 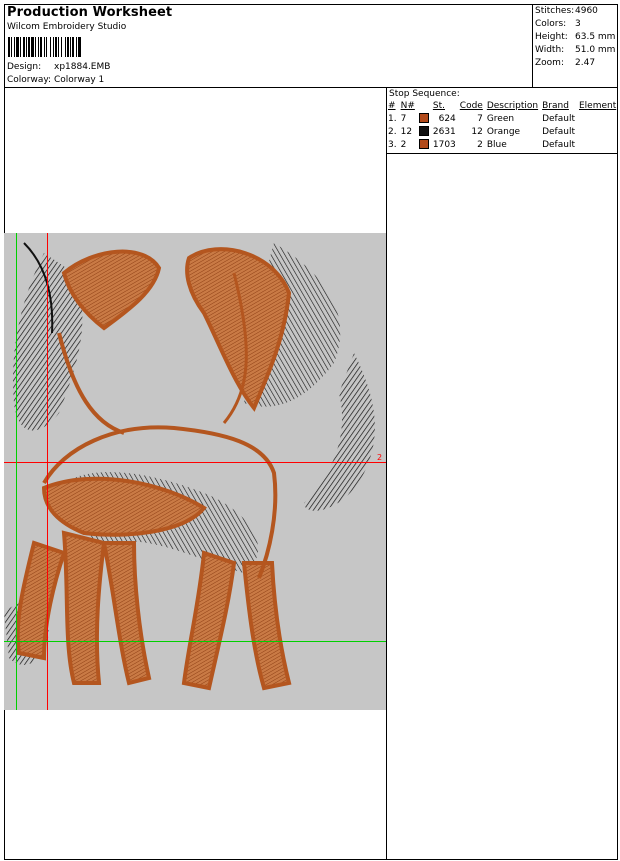 What do you see at coordinates (392, 118) in the screenshot?
I see `row-index: 1.` at bounding box center [392, 118].